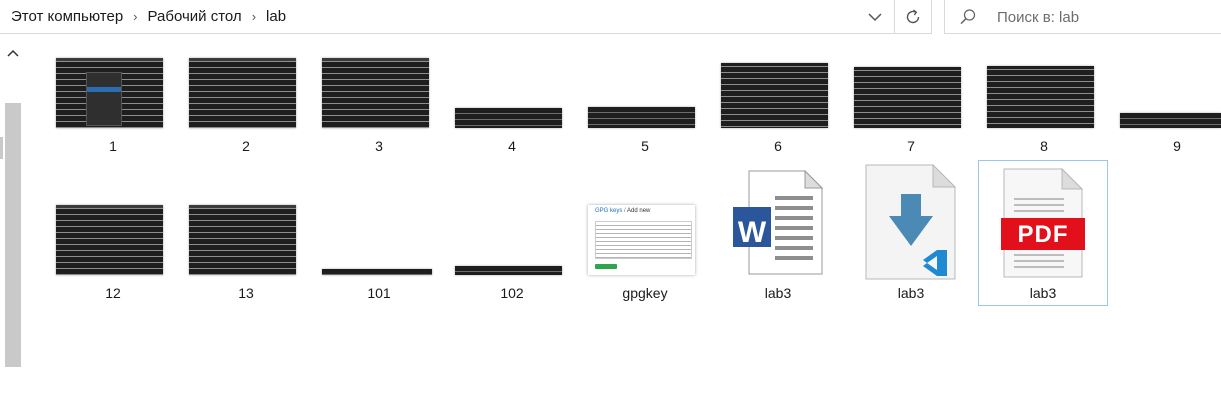 The width and height of the screenshot is (1221, 400). Describe the element at coordinates (645, 146) in the screenshot. I see `file-name: 5` at that location.